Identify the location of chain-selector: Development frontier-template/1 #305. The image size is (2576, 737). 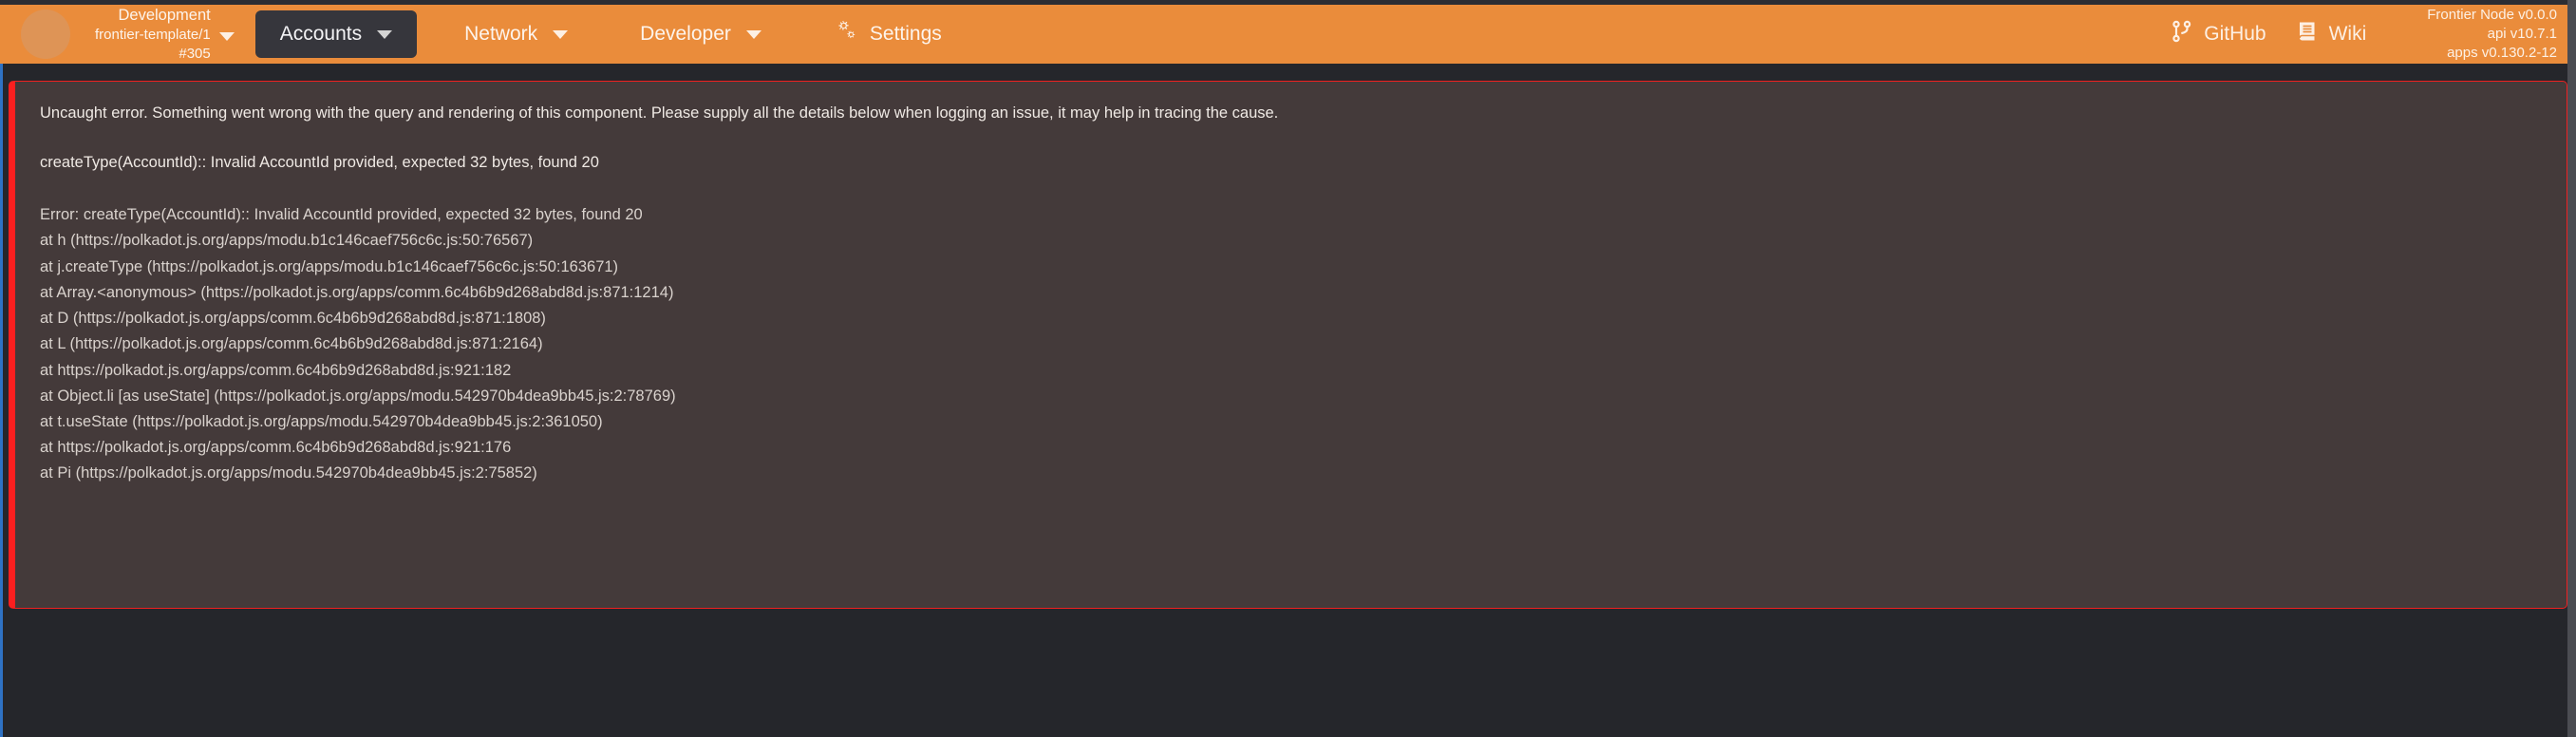
(165, 34).